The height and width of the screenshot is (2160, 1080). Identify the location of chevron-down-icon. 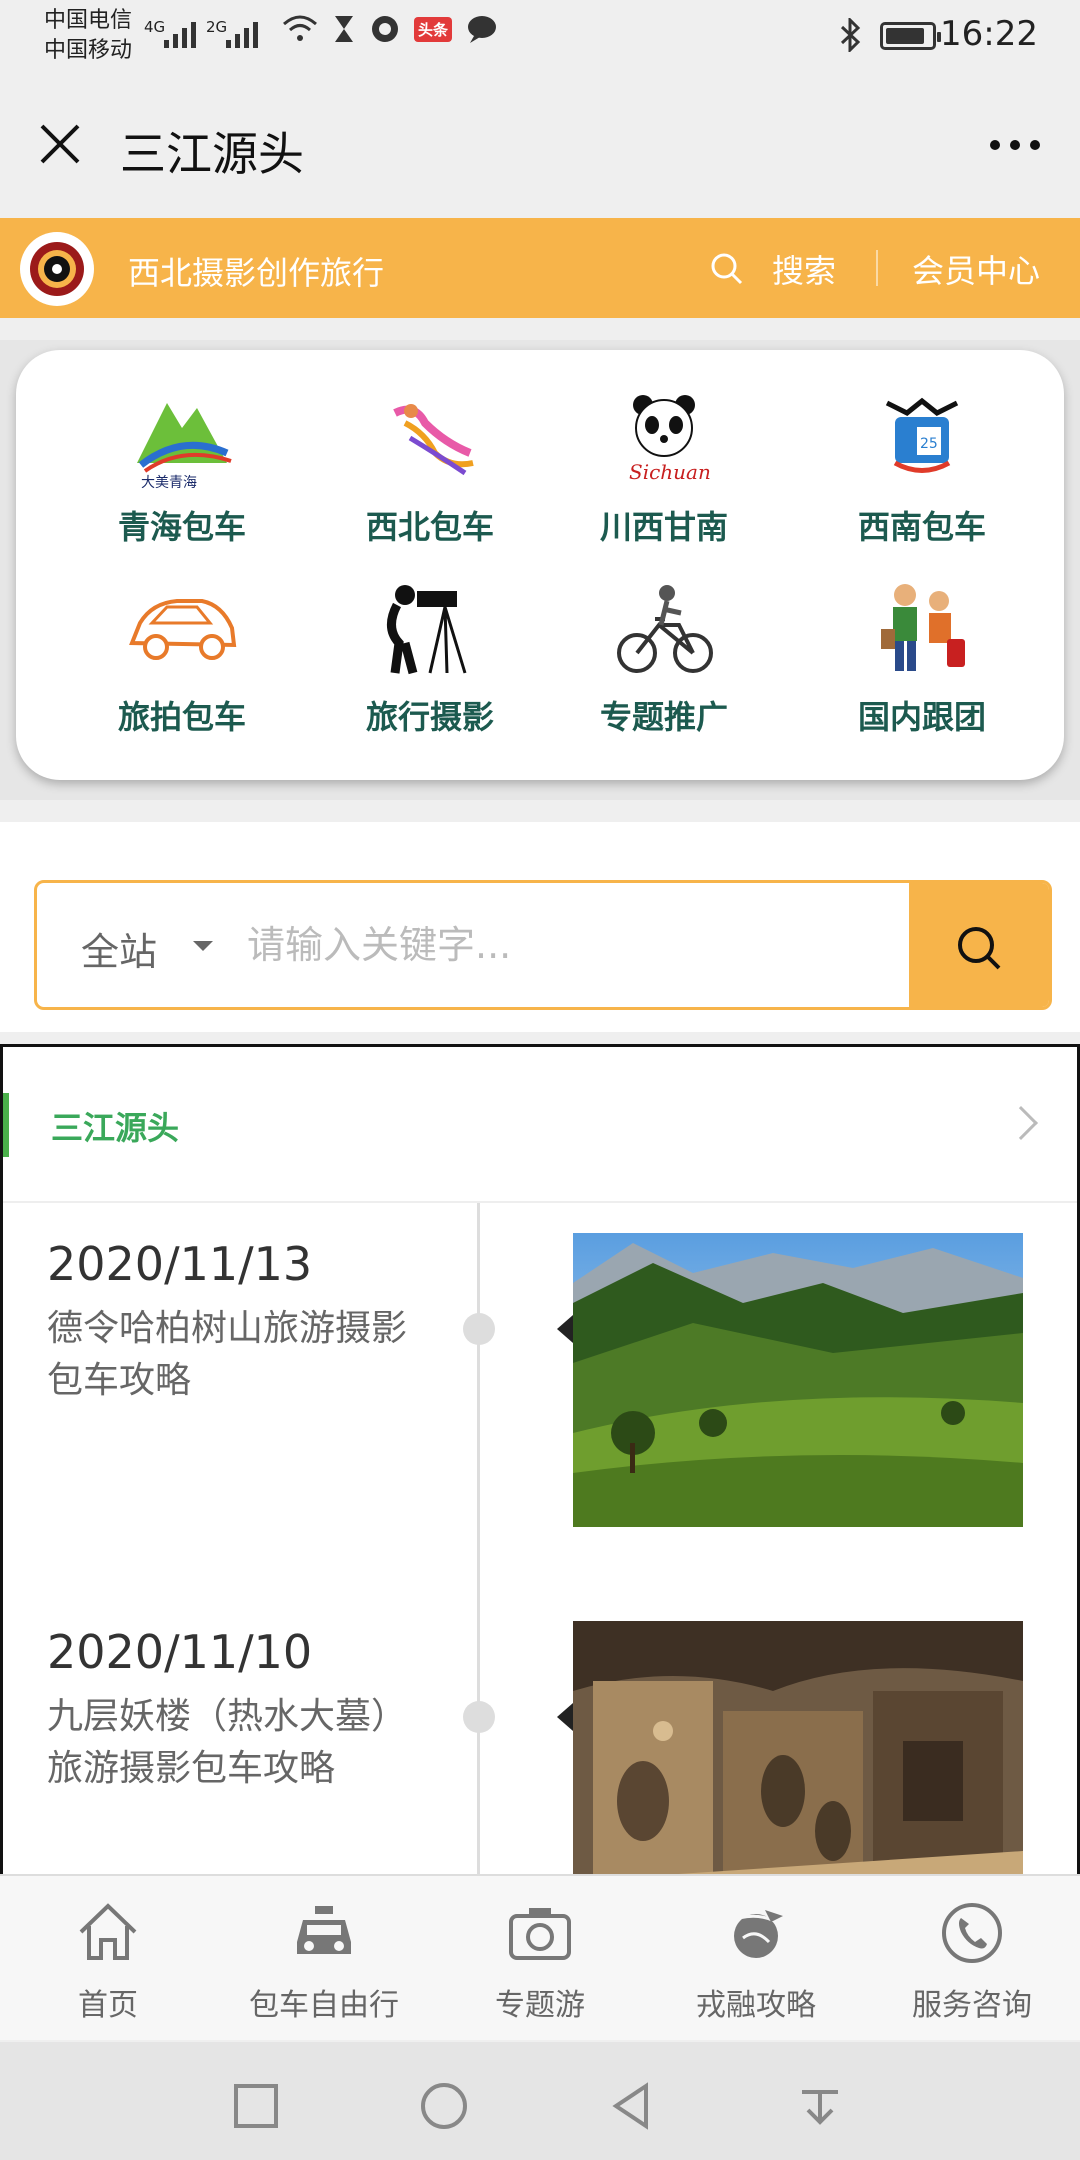
(203, 946).